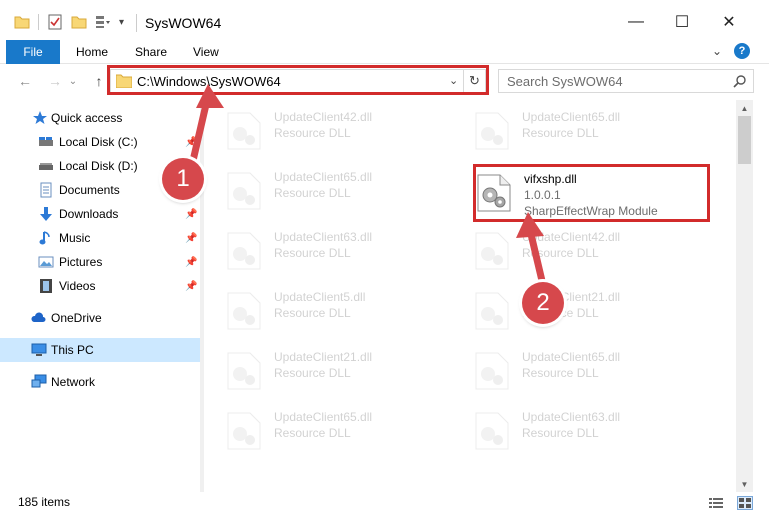  I want to click on vertical-scrollbar: ▲ ▼, so click(744, 296).